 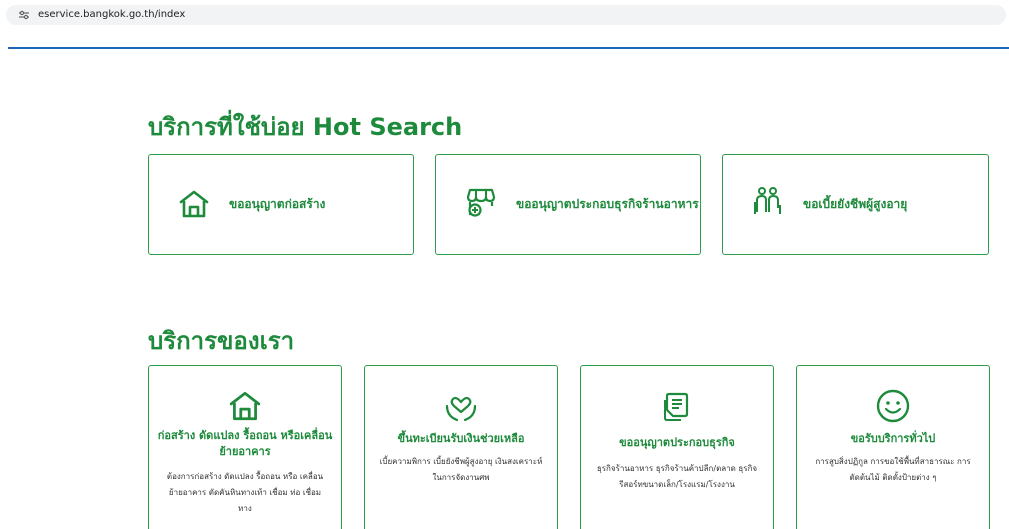 What do you see at coordinates (305, 127) in the screenshot?
I see `hot-search-title: บริการที่ใช้บ่อย Hot Search` at bounding box center [305, 127].